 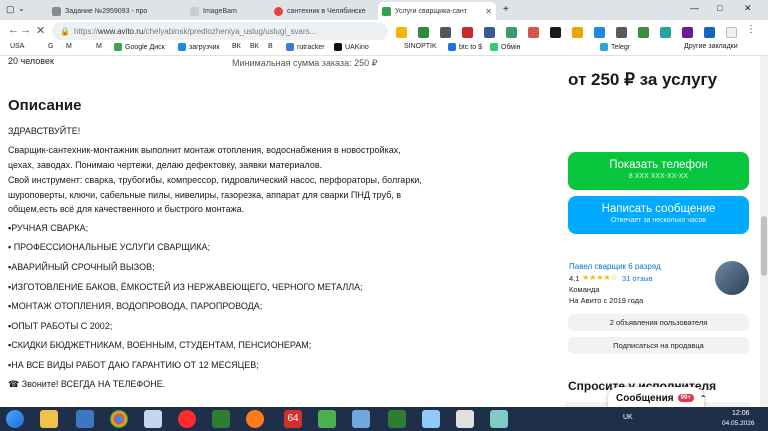 I want to click on tab-close-icon: ✕, so click(x=488, y=11).